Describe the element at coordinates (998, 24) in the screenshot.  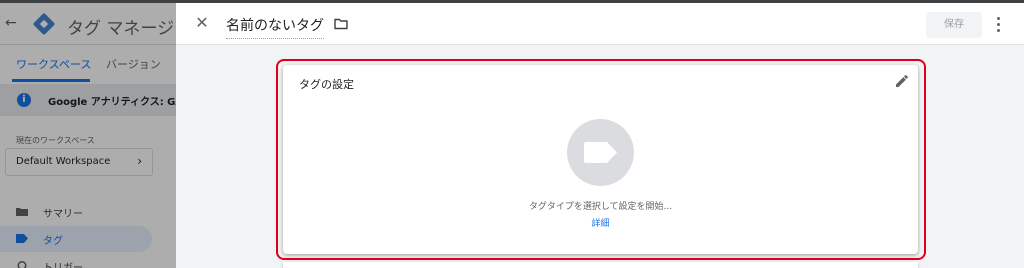
I see `more-vert-icon` at that location.